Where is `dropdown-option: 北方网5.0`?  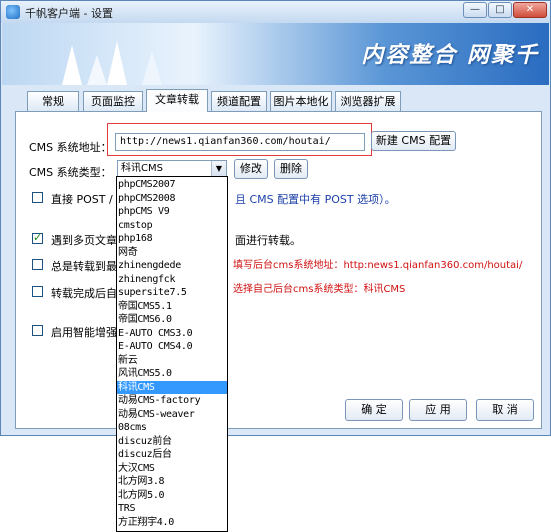 dropdown-option: 北方网5.0 is located at coordinates (172, 495).